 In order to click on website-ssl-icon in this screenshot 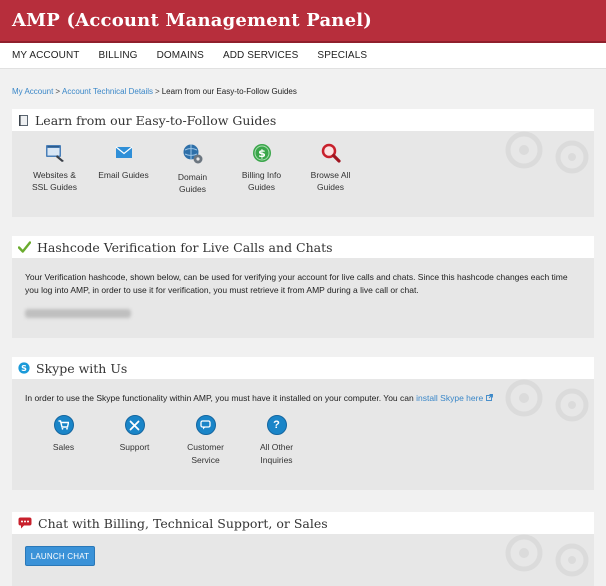, I will do `click(54, 153)`.